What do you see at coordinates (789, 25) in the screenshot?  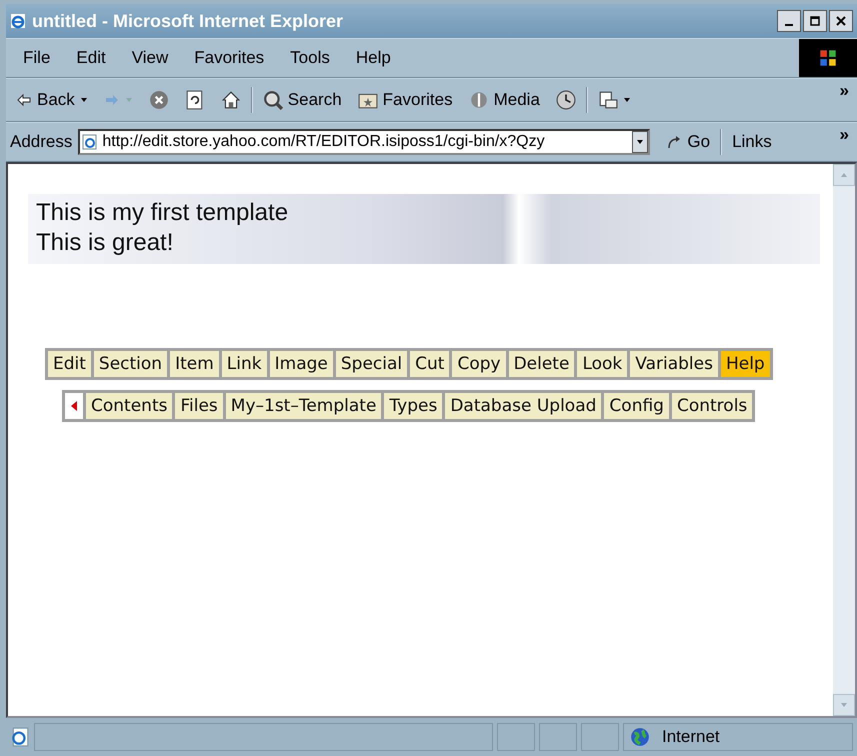 I see `minimize-icon` at bounding box center [789, 25].